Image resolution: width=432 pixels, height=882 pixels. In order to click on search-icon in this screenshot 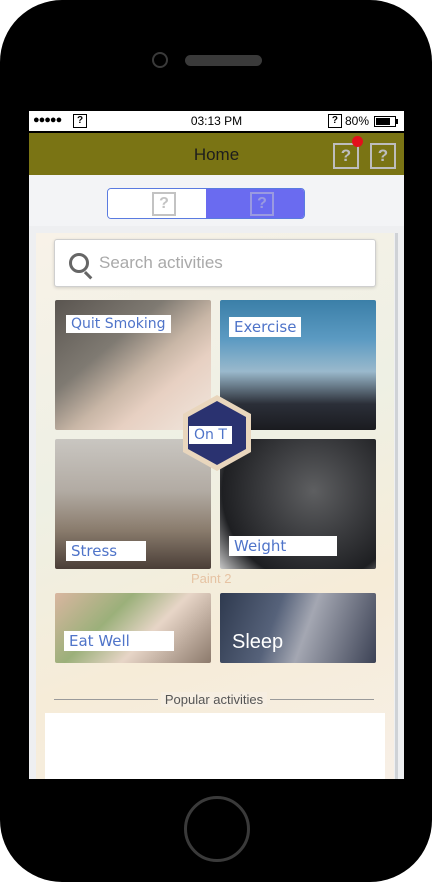, I will do `click(79, 263)`.